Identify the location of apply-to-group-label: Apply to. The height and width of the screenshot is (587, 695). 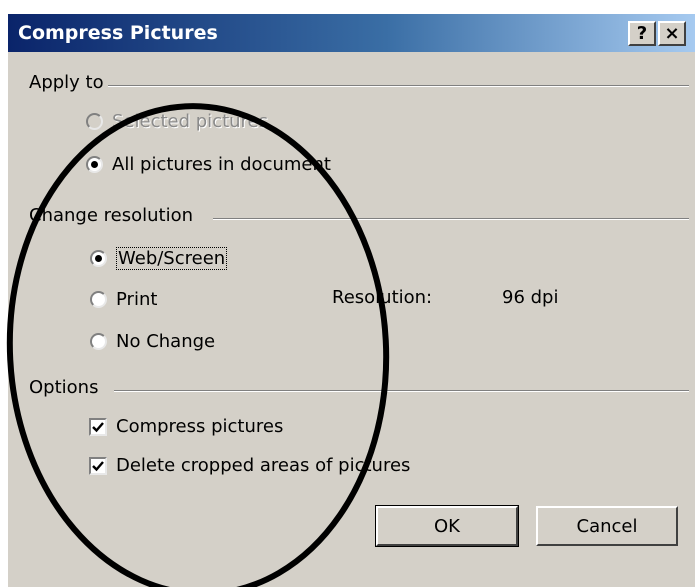
(69, 82).